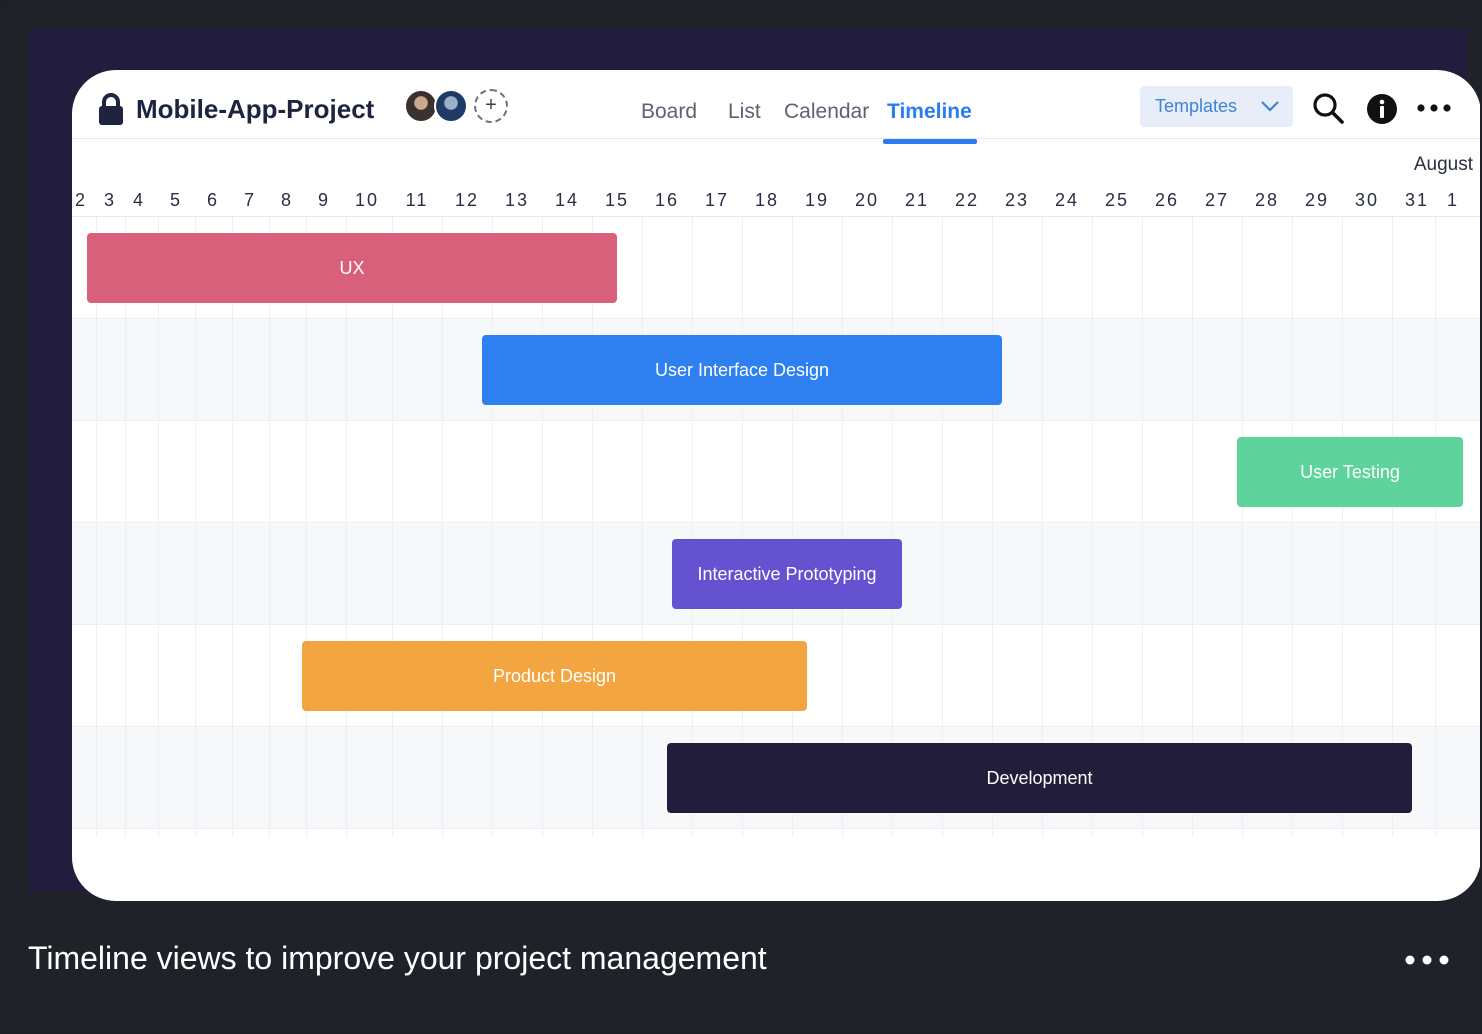  What do you see at coordinates (1367, 200) in the screenshot?
I see `day-label: 30` at bounding box center [1367, 200].